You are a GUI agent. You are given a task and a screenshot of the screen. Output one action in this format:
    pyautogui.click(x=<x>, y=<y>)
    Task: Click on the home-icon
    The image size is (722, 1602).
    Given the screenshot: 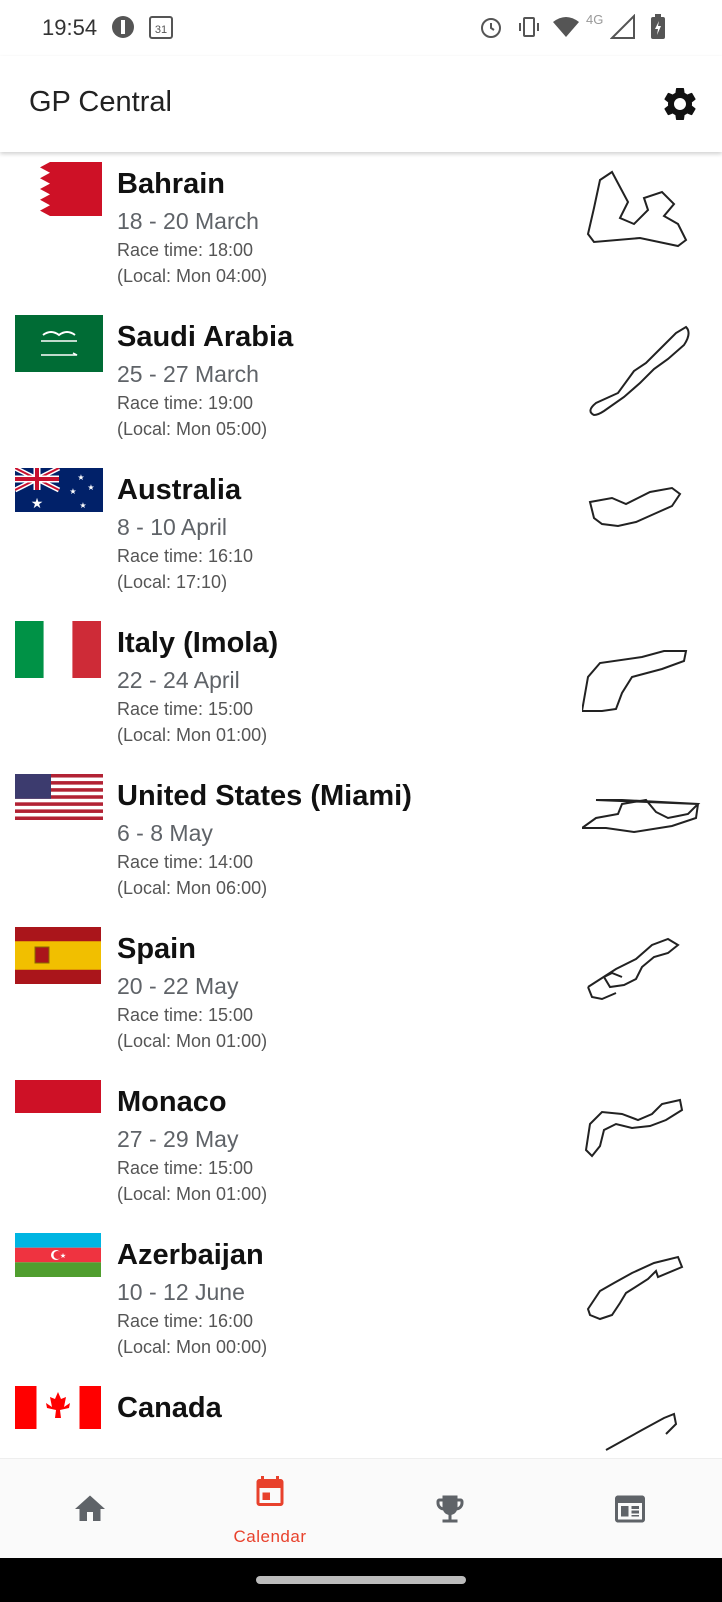 What is the action you would take?
    pyautogui.click(x=90, y=1508)
    